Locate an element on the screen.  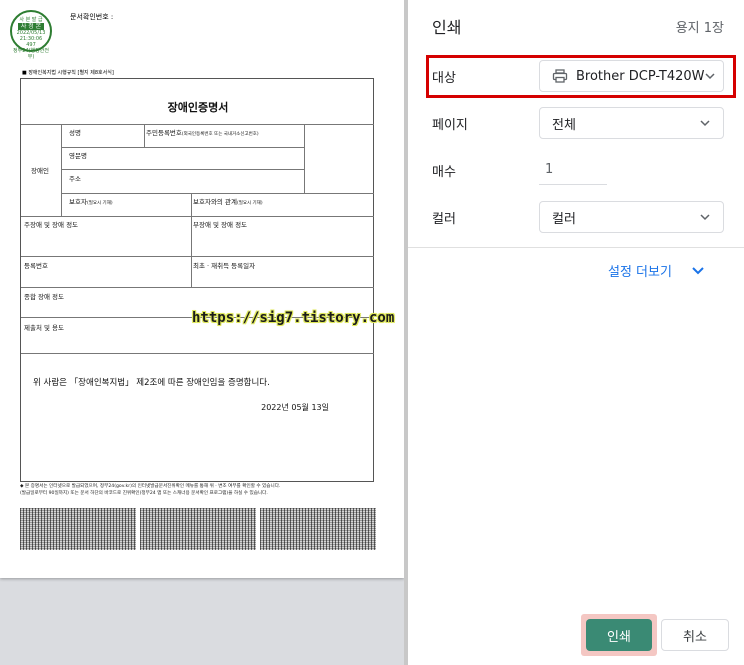
color-select: 컬러 is located at coordinates (631, 217).